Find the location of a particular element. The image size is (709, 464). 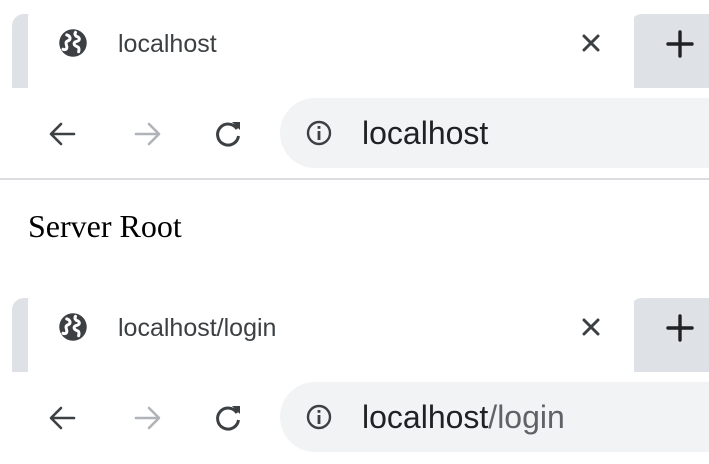

url-text: localhost/login is located at coordinates (463, 417).